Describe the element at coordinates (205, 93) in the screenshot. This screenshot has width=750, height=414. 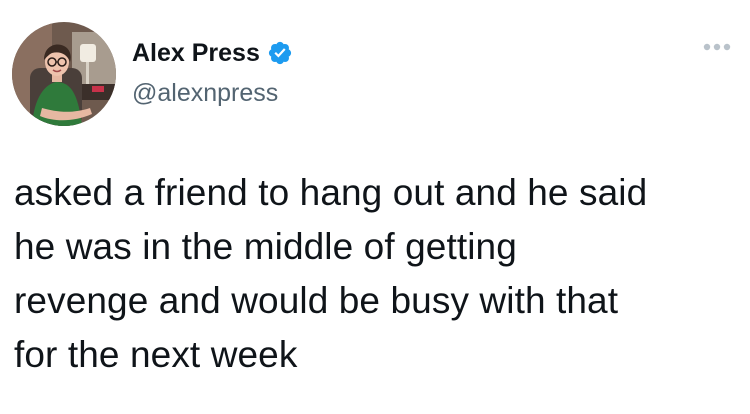
I see `author-handle: @alexnpress` at that location.